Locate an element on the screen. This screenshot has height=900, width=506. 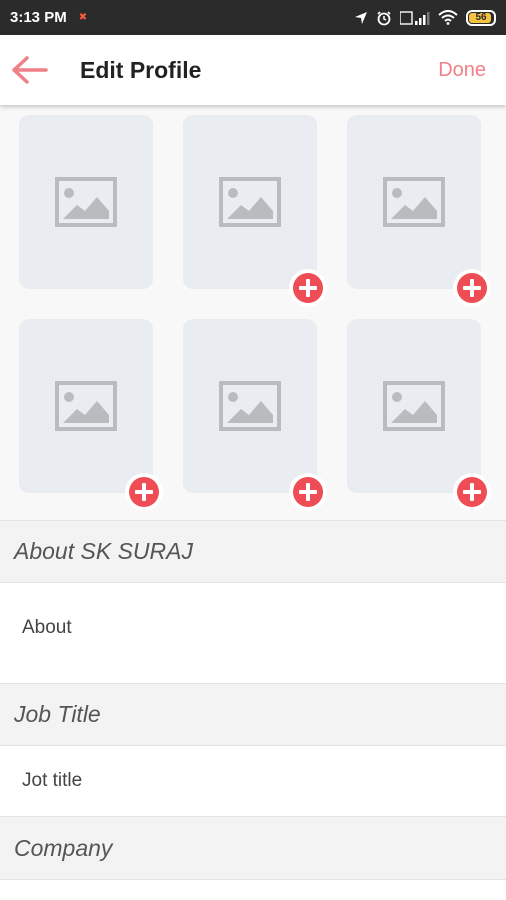
signal-icon is located at coordinates (415, 17).